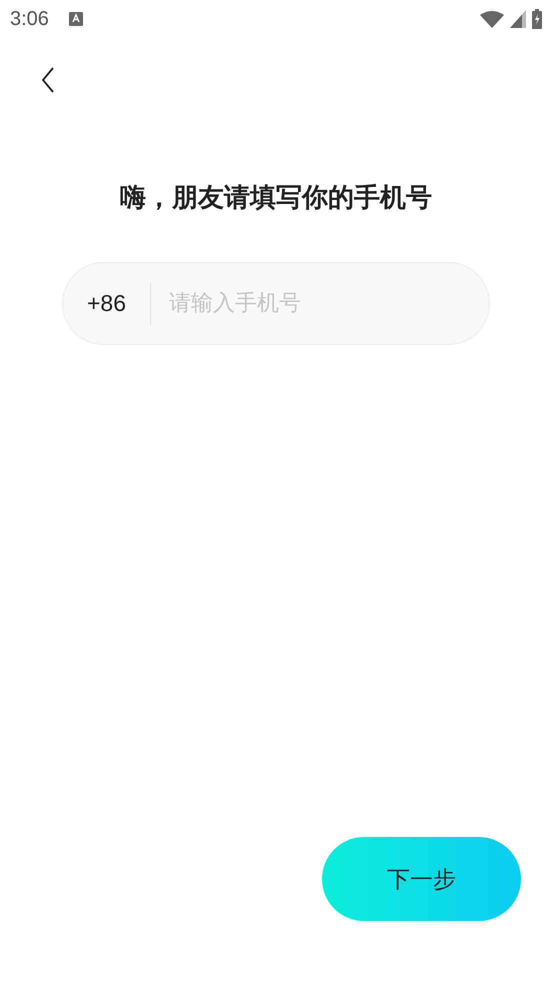 The height and width of the screenshot is (983, 552). Describe the element at coordinates (518, 19) in the screenshot. I see `signal-icon` at that location.